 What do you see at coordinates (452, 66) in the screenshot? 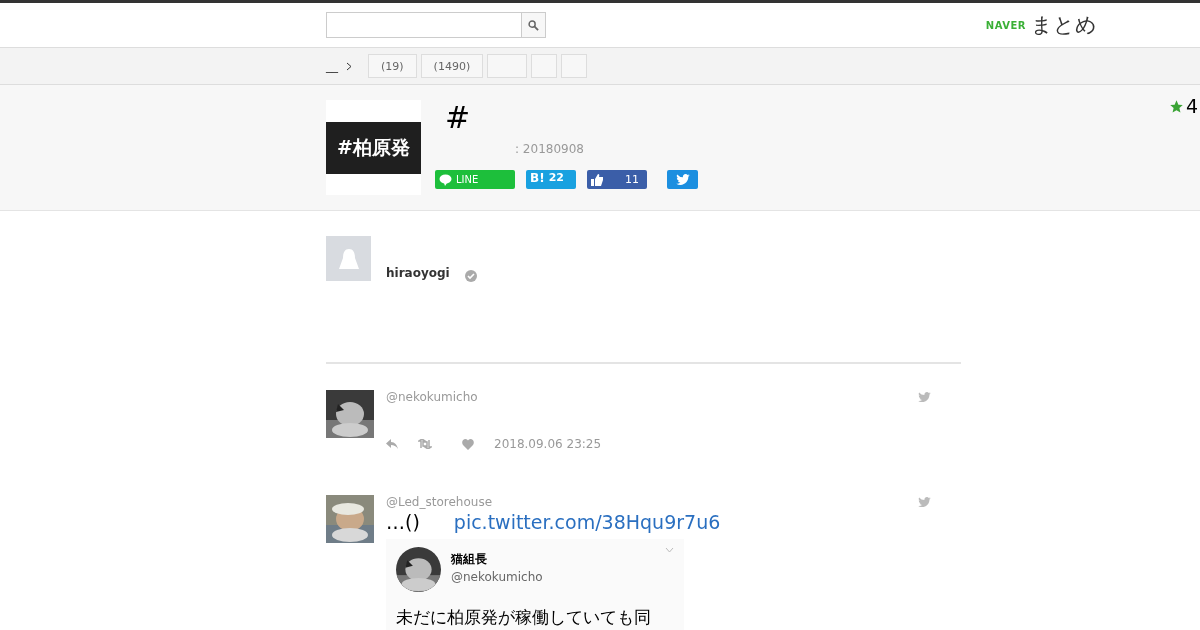
I see `category-tab: (1490)` at bounding box center [452, 66].